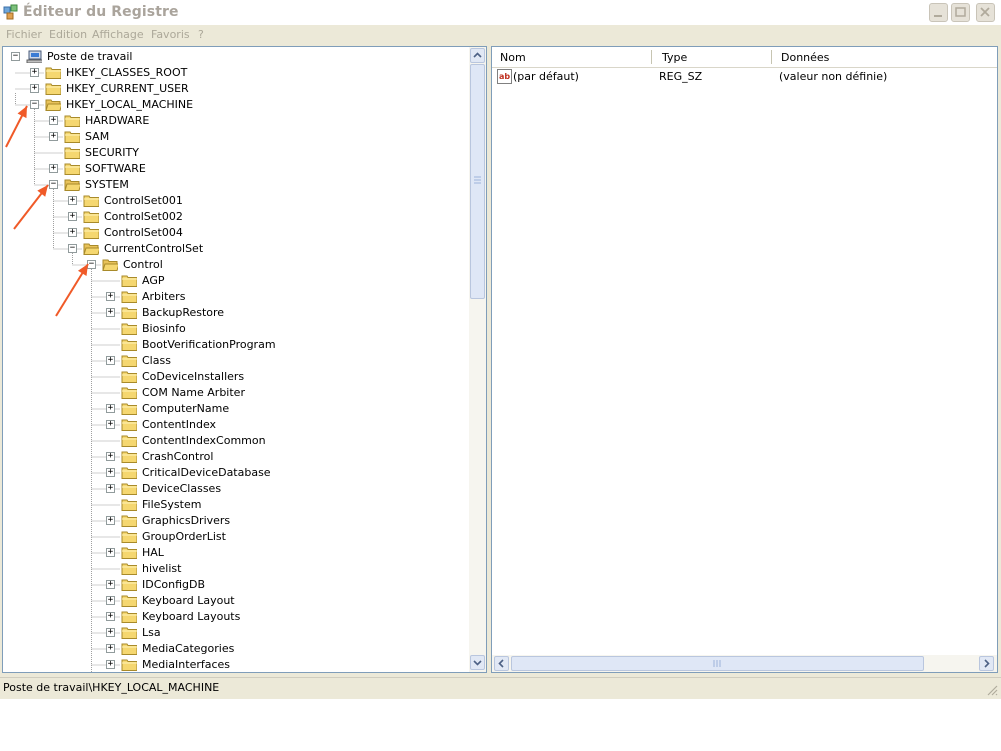 The width and height of the screenshot is (1001, 751). Describe the element at coordinates (170, 34) in the screenshot. I see `menu-favoris: Favoris` at that location.